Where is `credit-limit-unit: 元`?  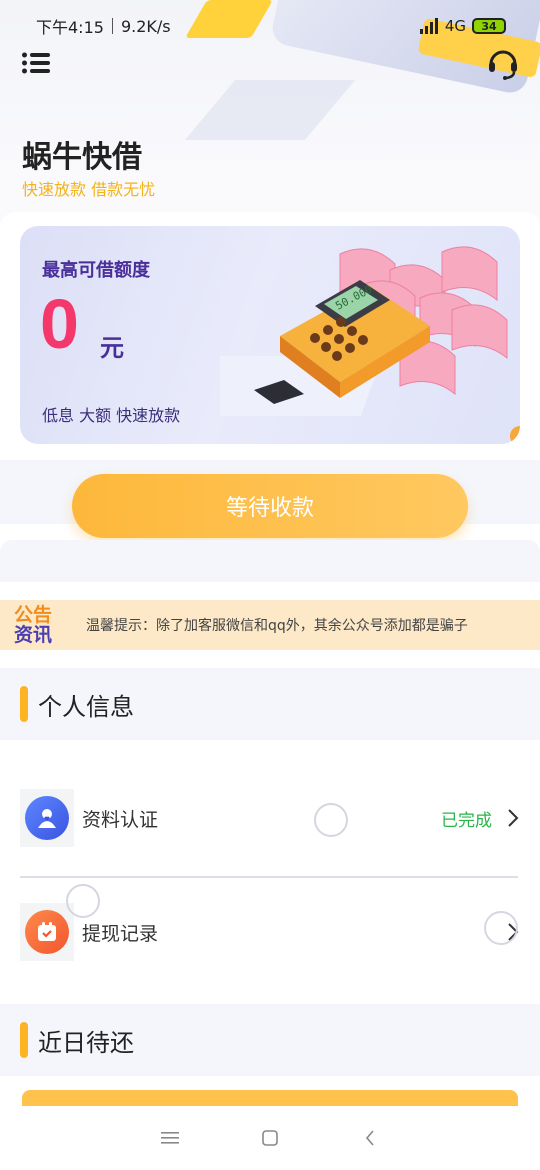
credit-limit-unit: 元 is located at coordinates (112, 348).